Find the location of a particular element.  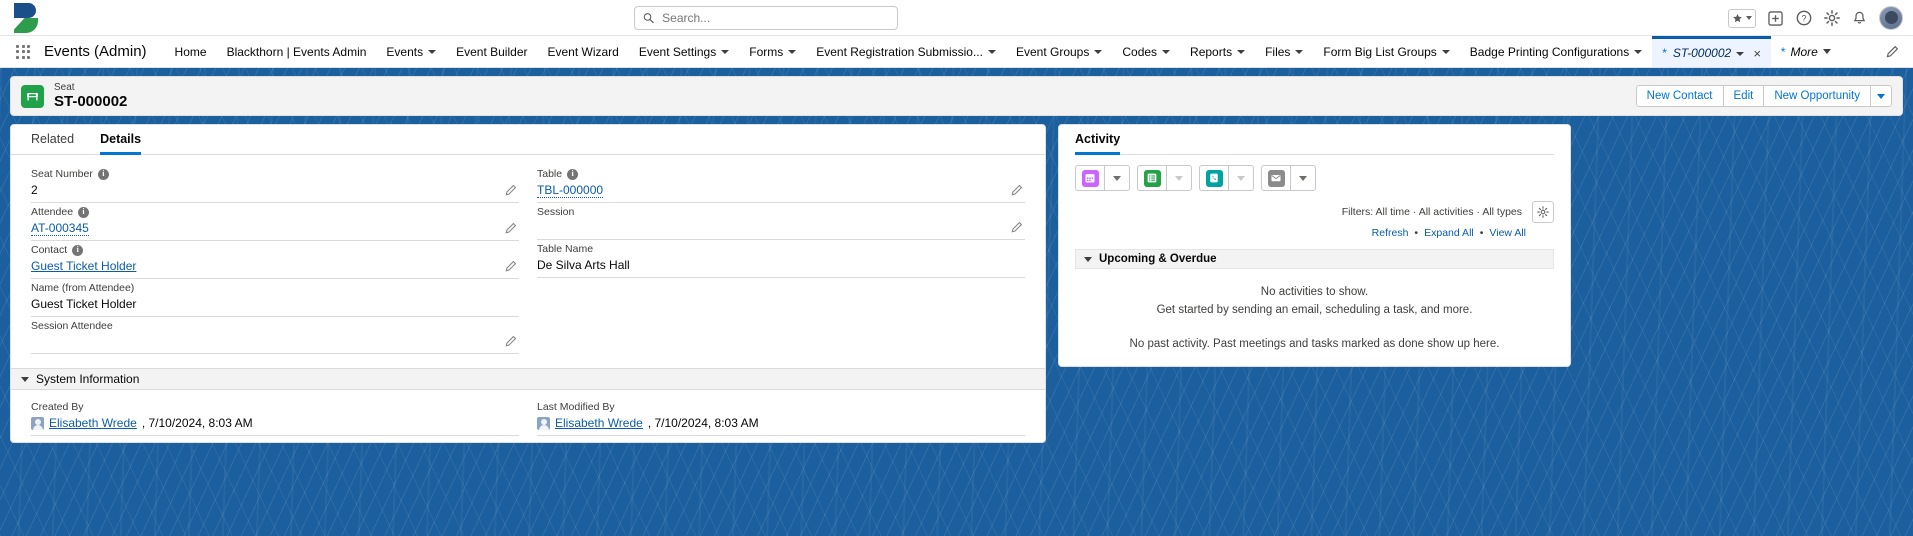

nav-item-label: Events is located at coordinates (405, 51).